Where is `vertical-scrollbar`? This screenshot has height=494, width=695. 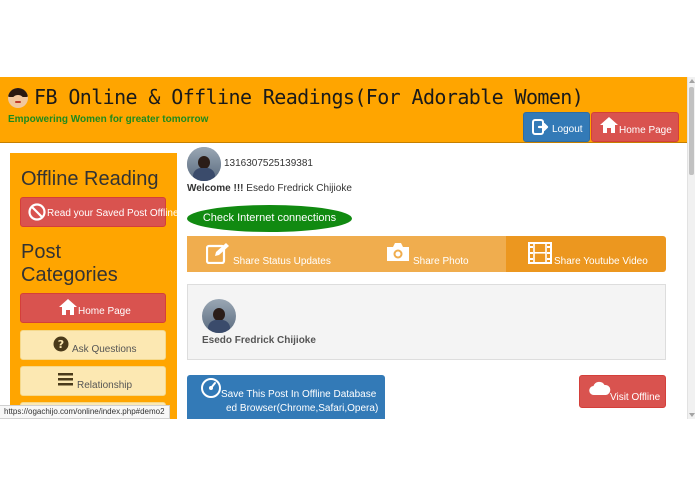 vertical-scrollbar is located at coordinates (691, 248).